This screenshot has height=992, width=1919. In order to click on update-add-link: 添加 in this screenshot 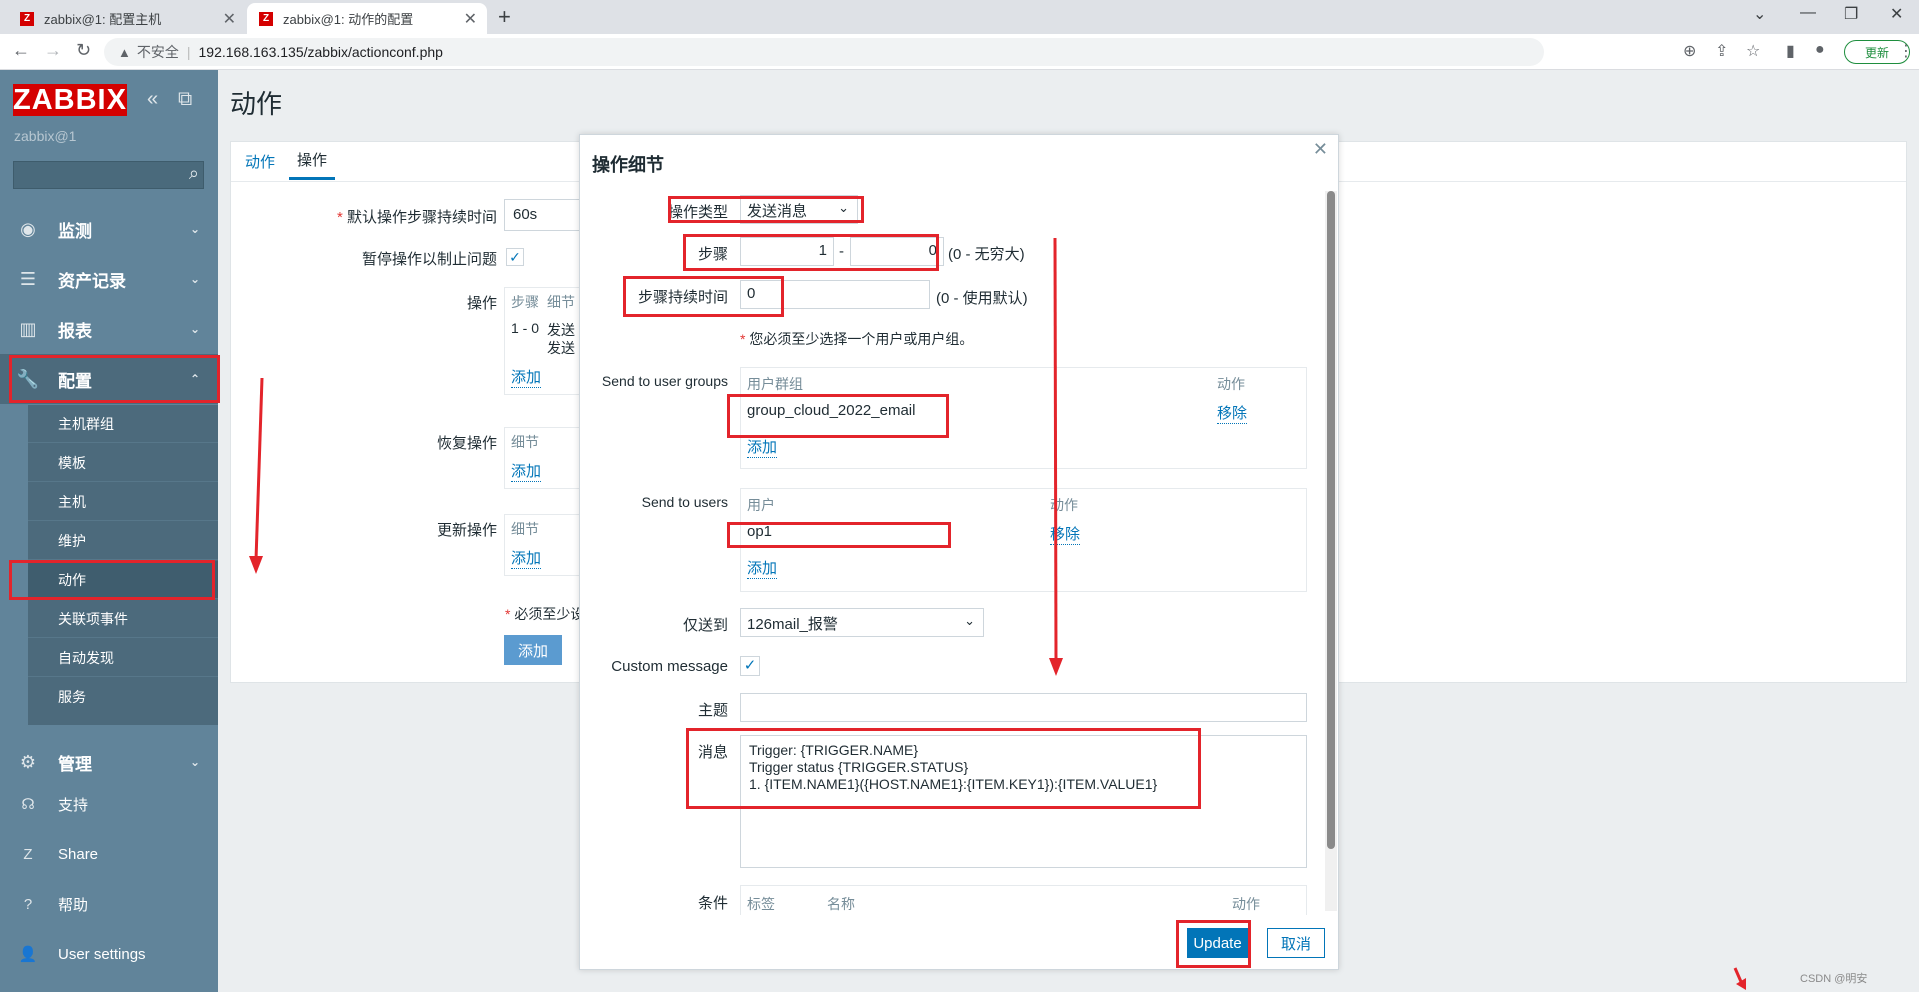, I will do `click(526, 558)`.